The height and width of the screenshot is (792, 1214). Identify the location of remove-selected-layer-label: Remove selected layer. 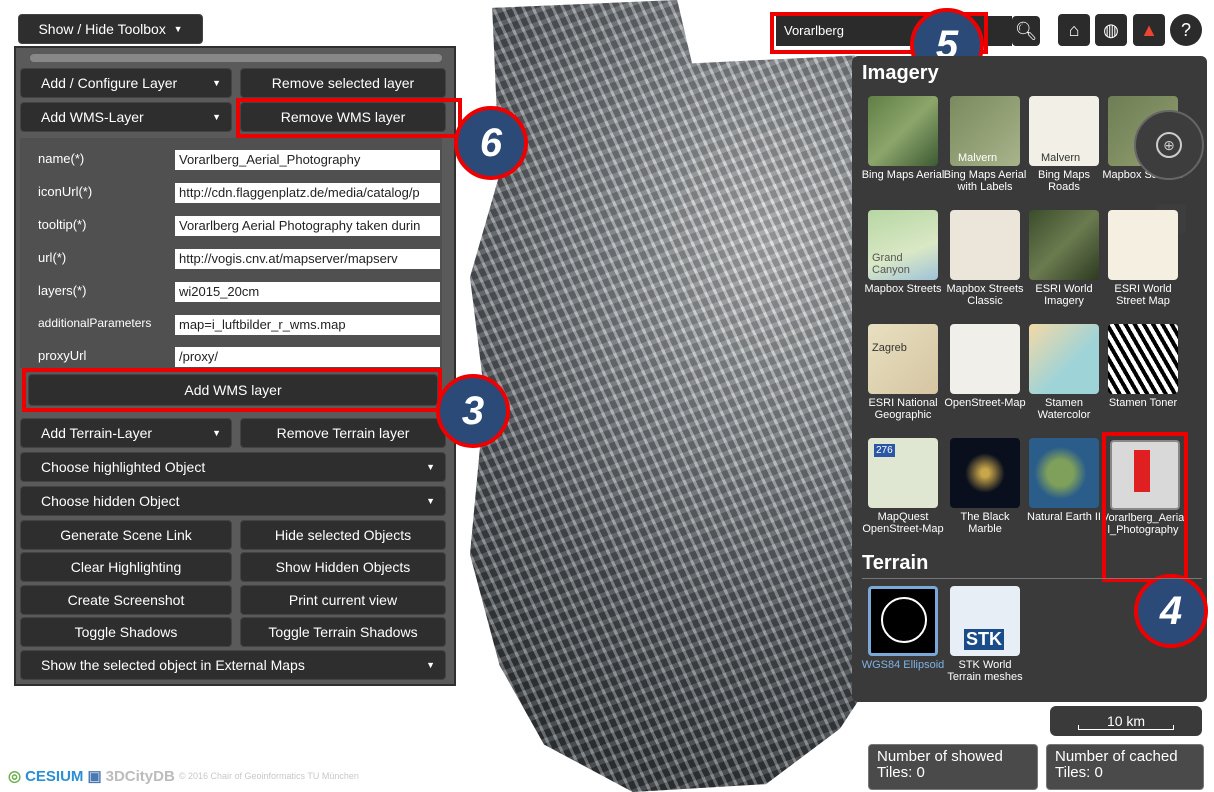
(343, 83).